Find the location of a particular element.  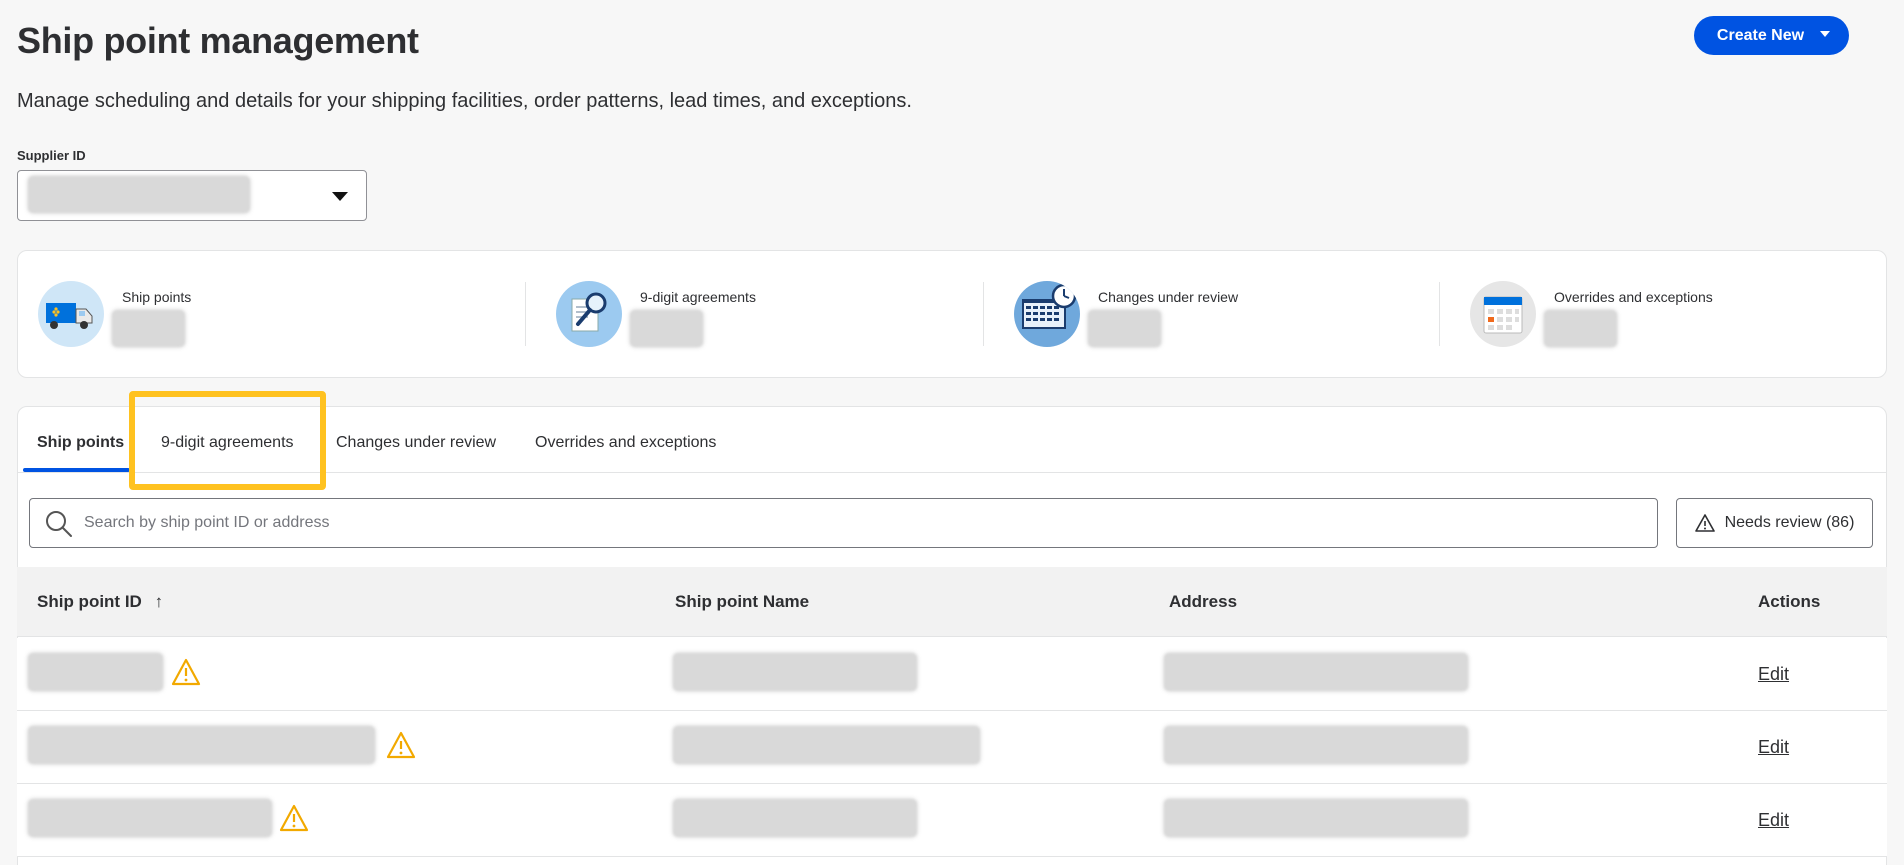

column-actions: Actions is located at coordinates (1789, 601).